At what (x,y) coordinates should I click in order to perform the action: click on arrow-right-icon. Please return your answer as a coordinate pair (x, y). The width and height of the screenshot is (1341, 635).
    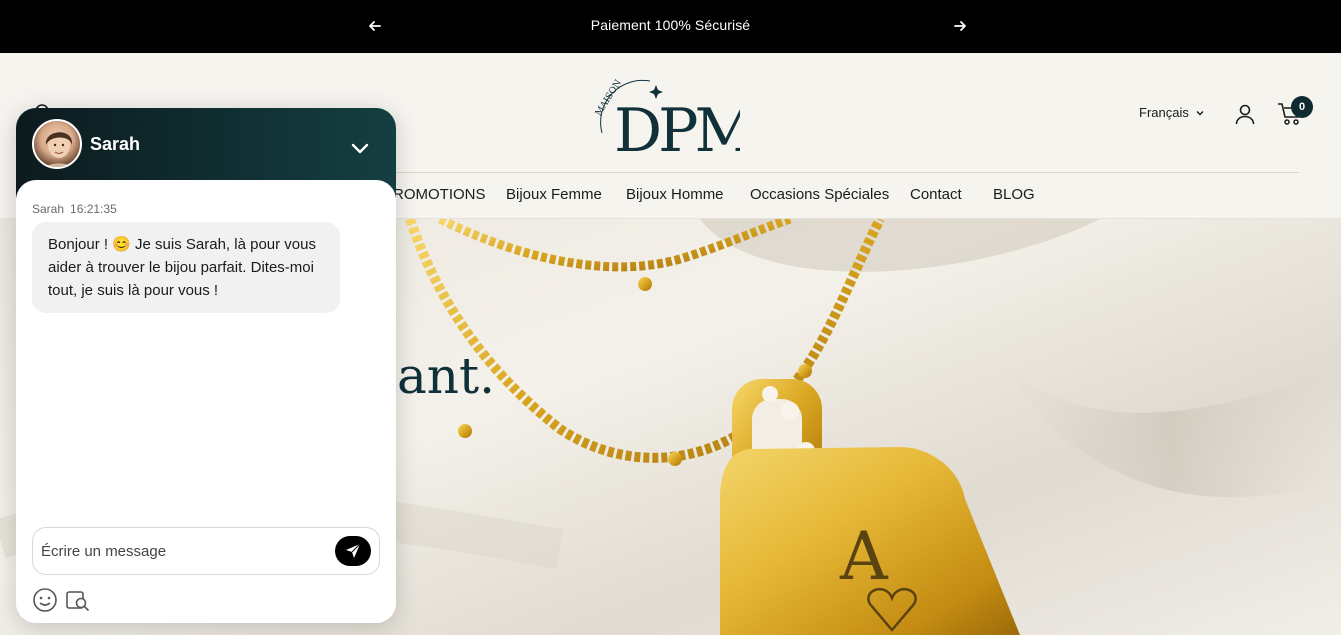
    Looking at the image, I should click on (960, 26).